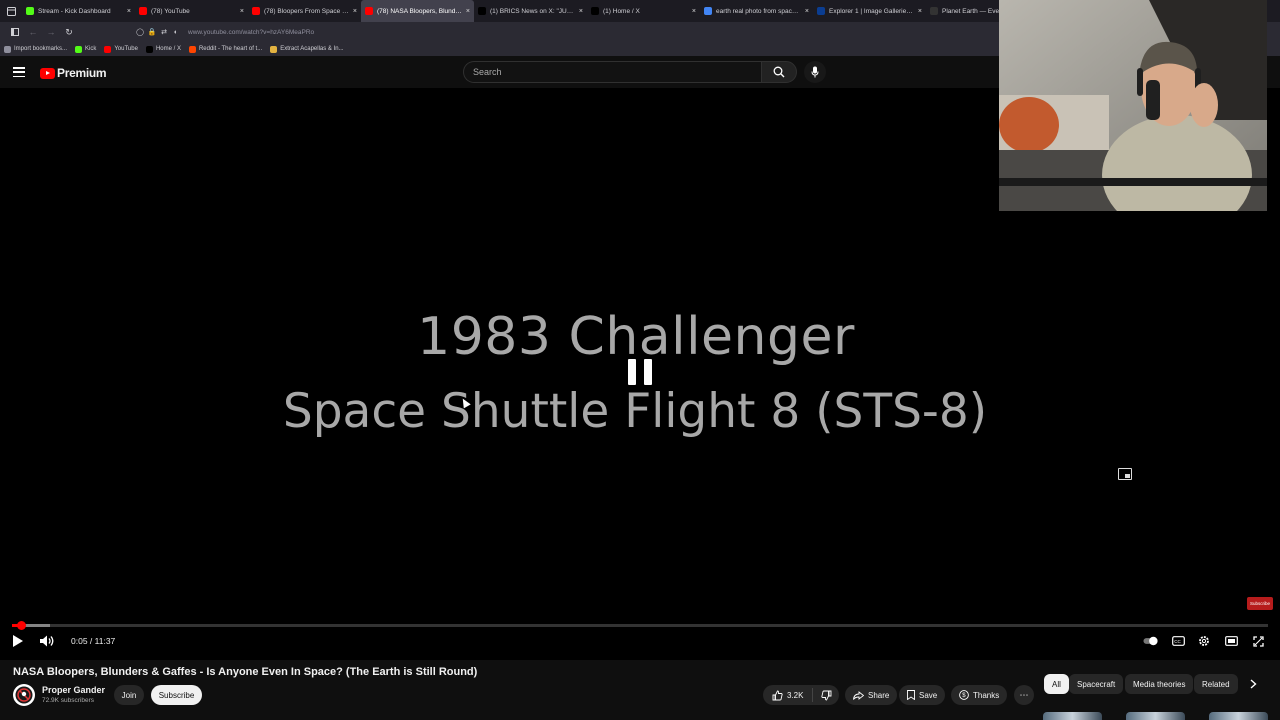  Describe the element at coordinates (612, 72) in the screenshot. I see `search-input` at that location.